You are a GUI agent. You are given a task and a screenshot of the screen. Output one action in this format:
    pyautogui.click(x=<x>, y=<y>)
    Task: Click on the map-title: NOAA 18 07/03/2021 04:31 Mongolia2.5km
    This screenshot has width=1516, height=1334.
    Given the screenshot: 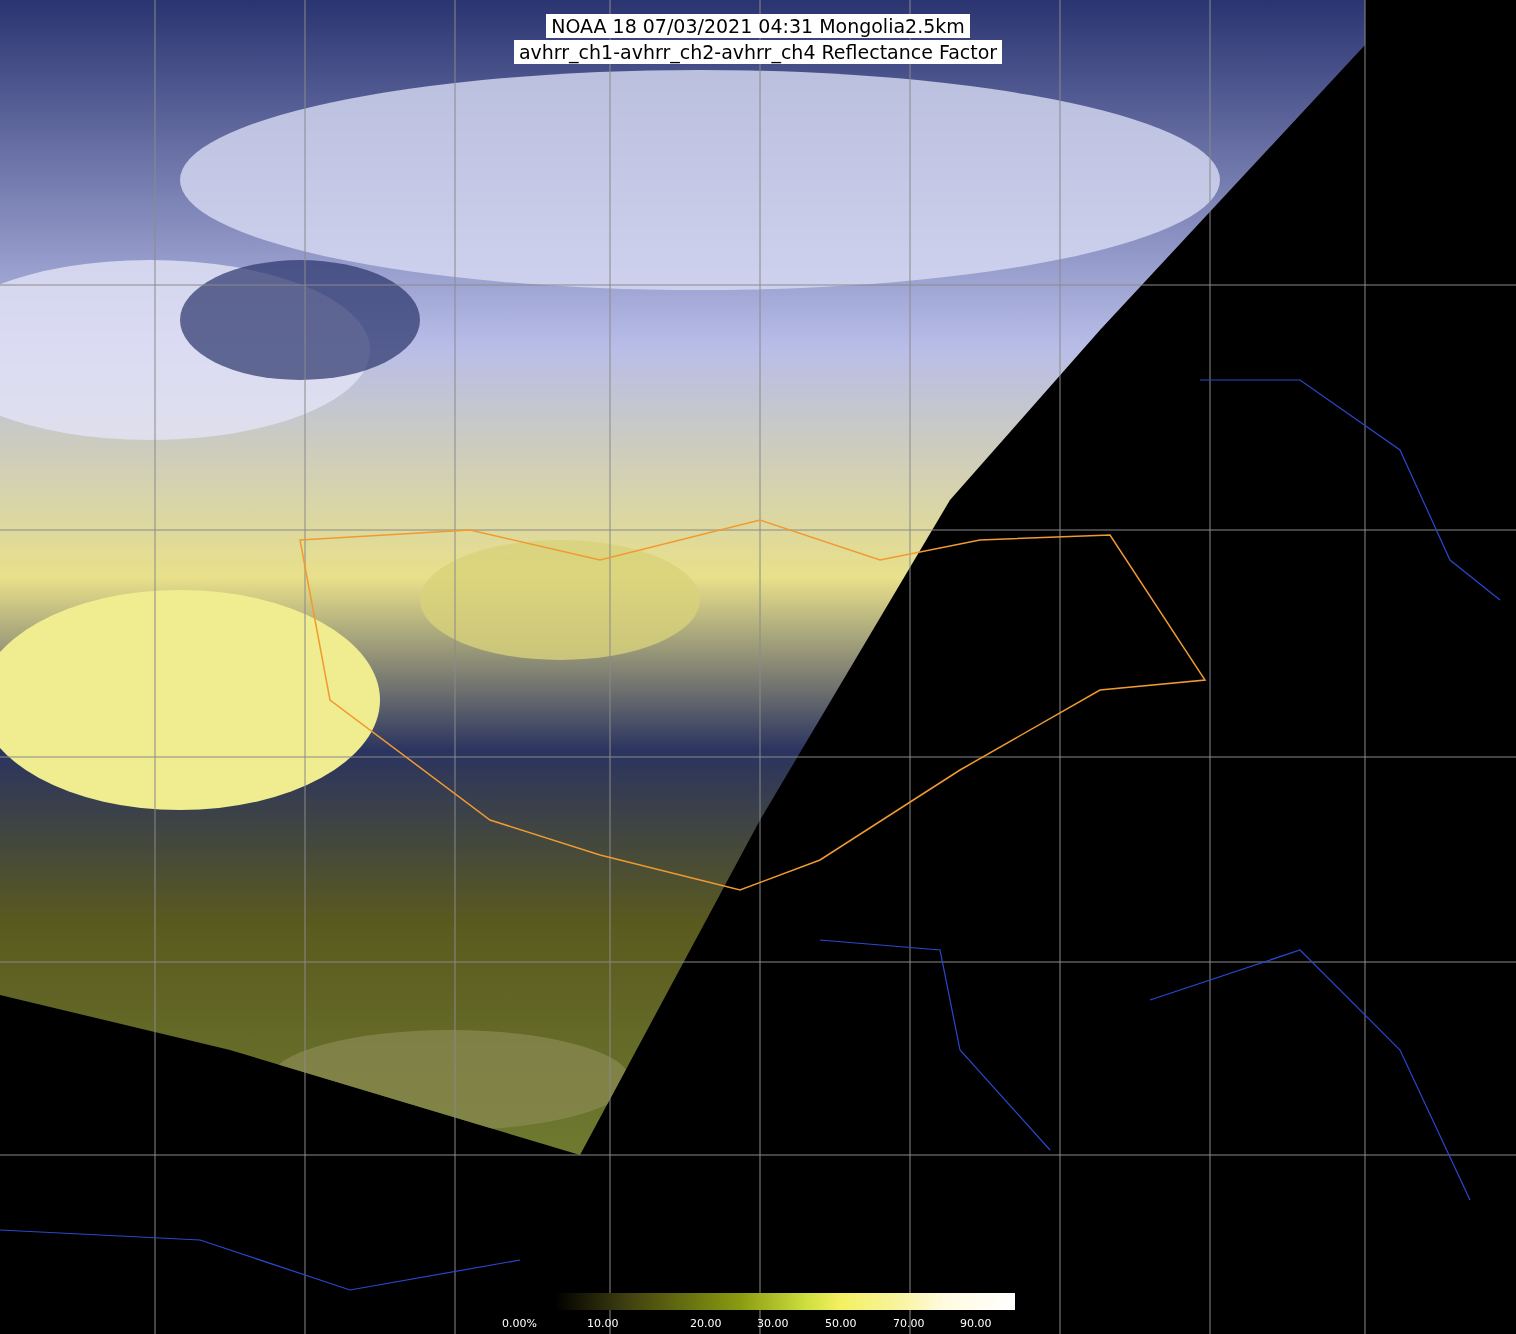 What is the action you would take?
    pyautogui.click(x=758, y=26)
    